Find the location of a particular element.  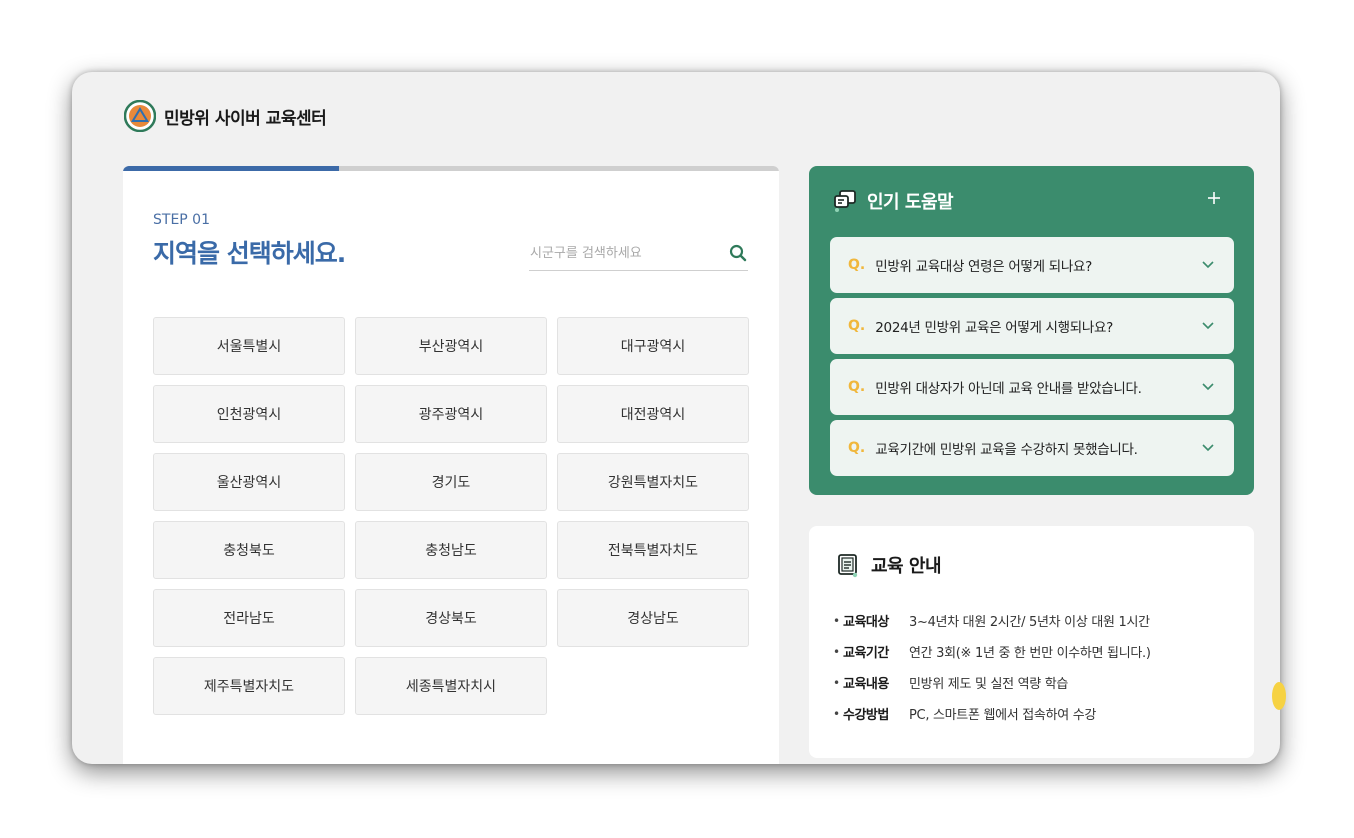

logo: 민방위 사이버 교육센터 is located at coordinates (225, 116).